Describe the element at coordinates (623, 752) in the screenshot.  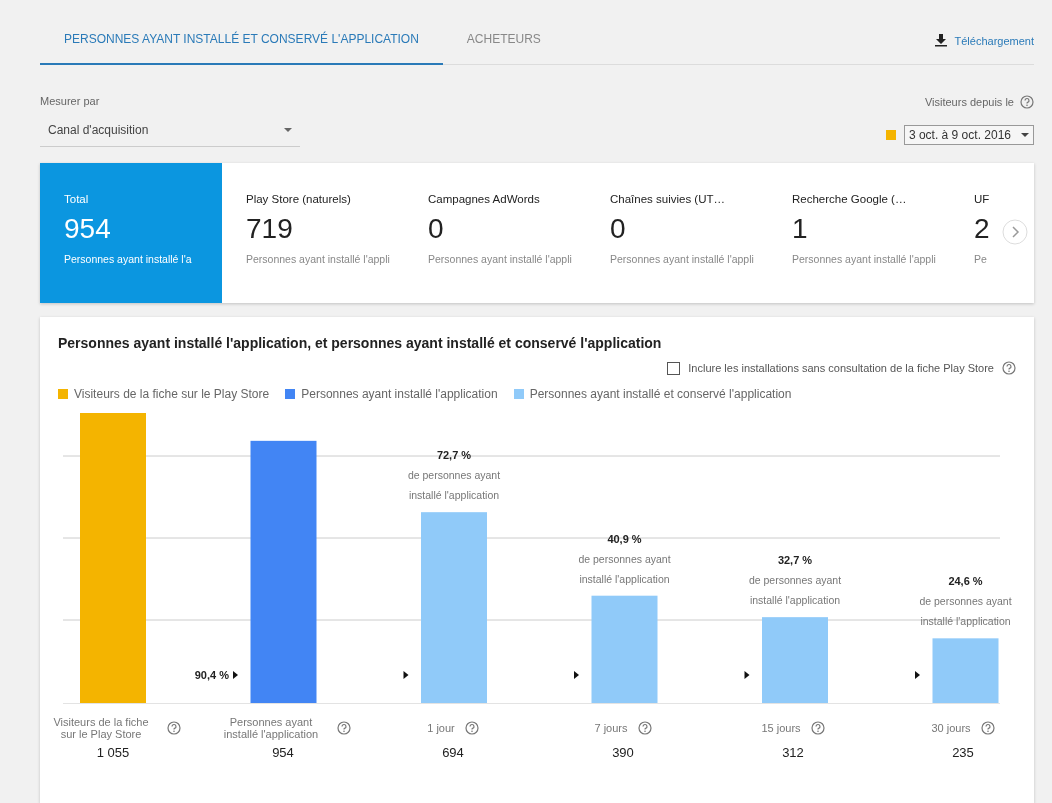
I see `step-value: 390` at that location.